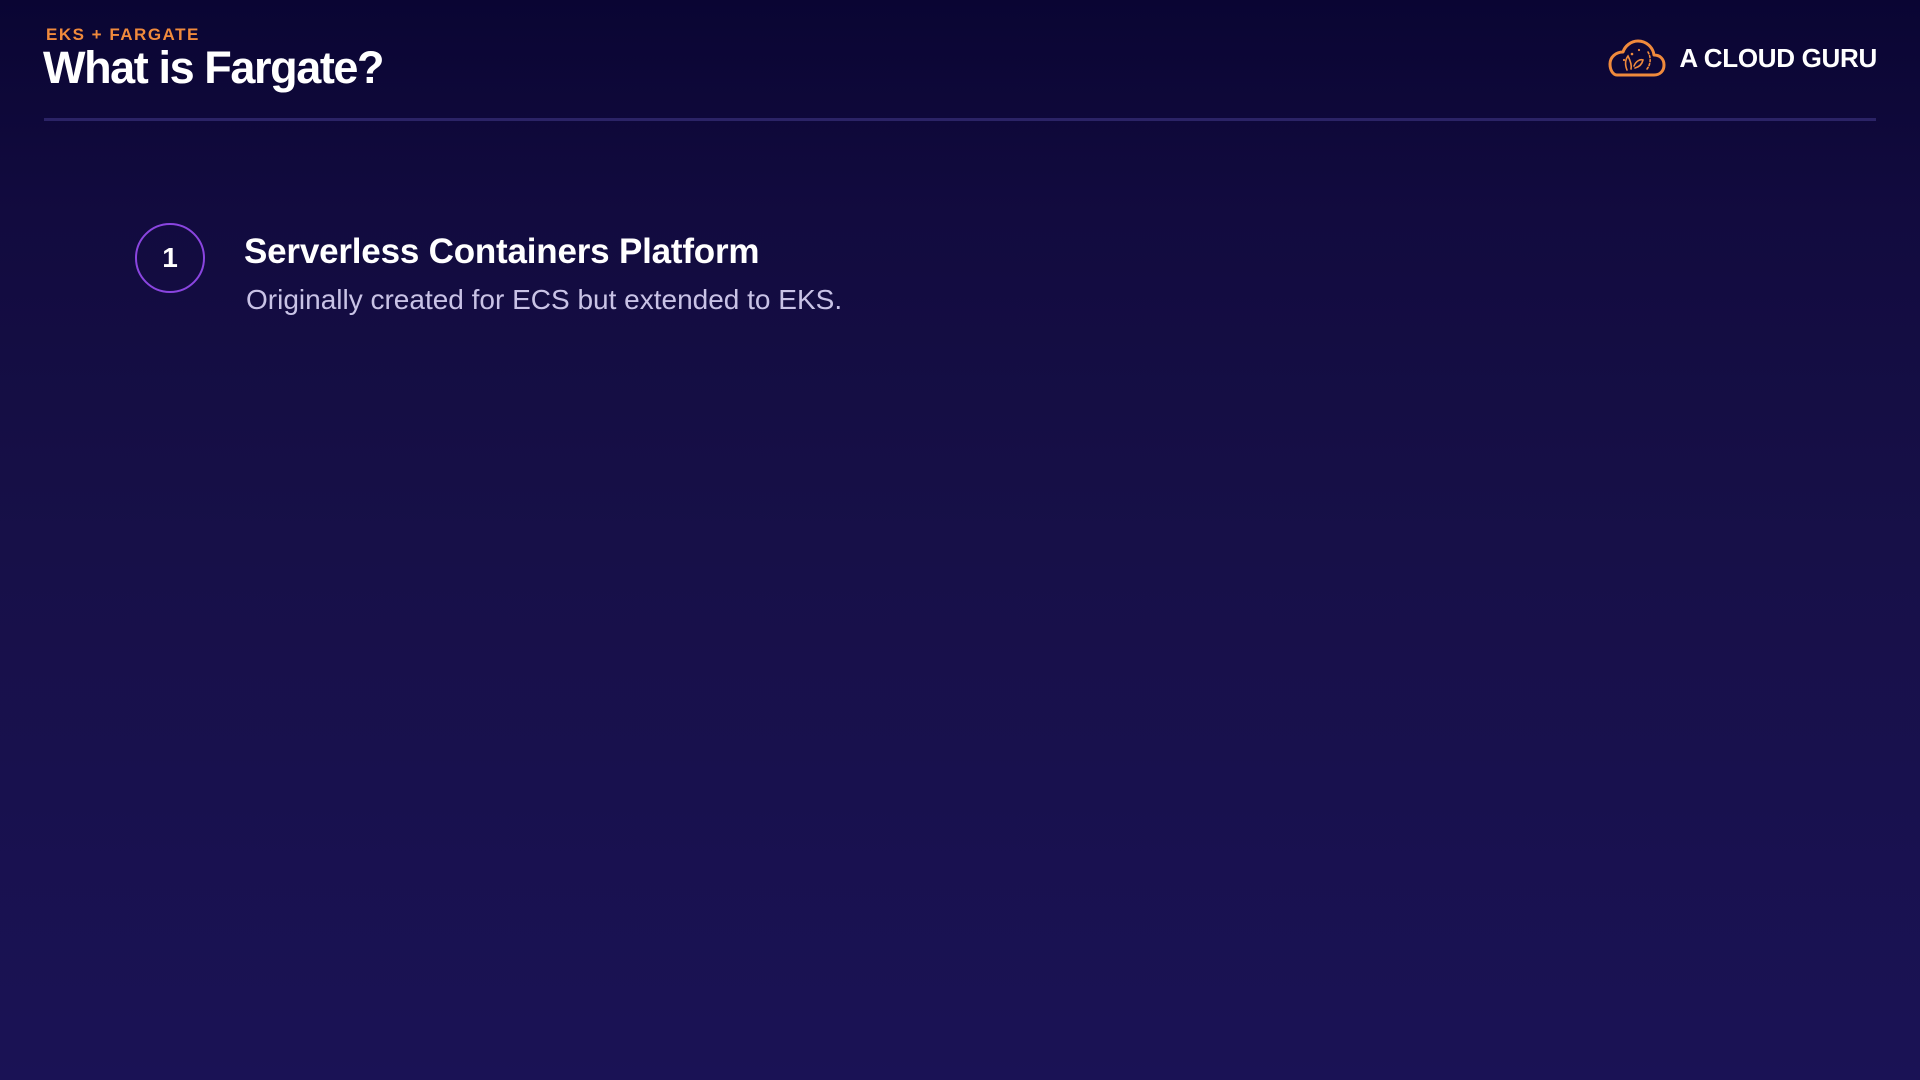 This screenshot has width=1920, height=1080. Describe the element at coordinates (502, 251) in the screenshot. I see `point-title: Serverless Containers Platform` at that location.